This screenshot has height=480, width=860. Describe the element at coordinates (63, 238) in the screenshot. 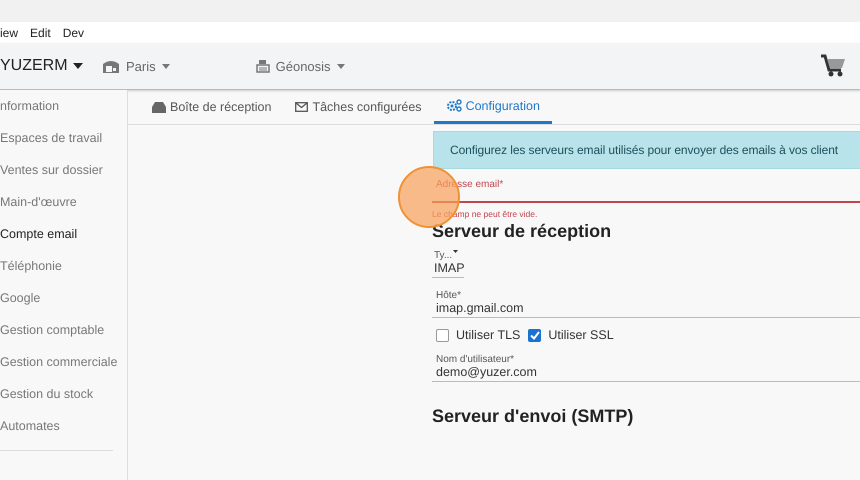

I see `sidebar-item: Compte email` at that location.